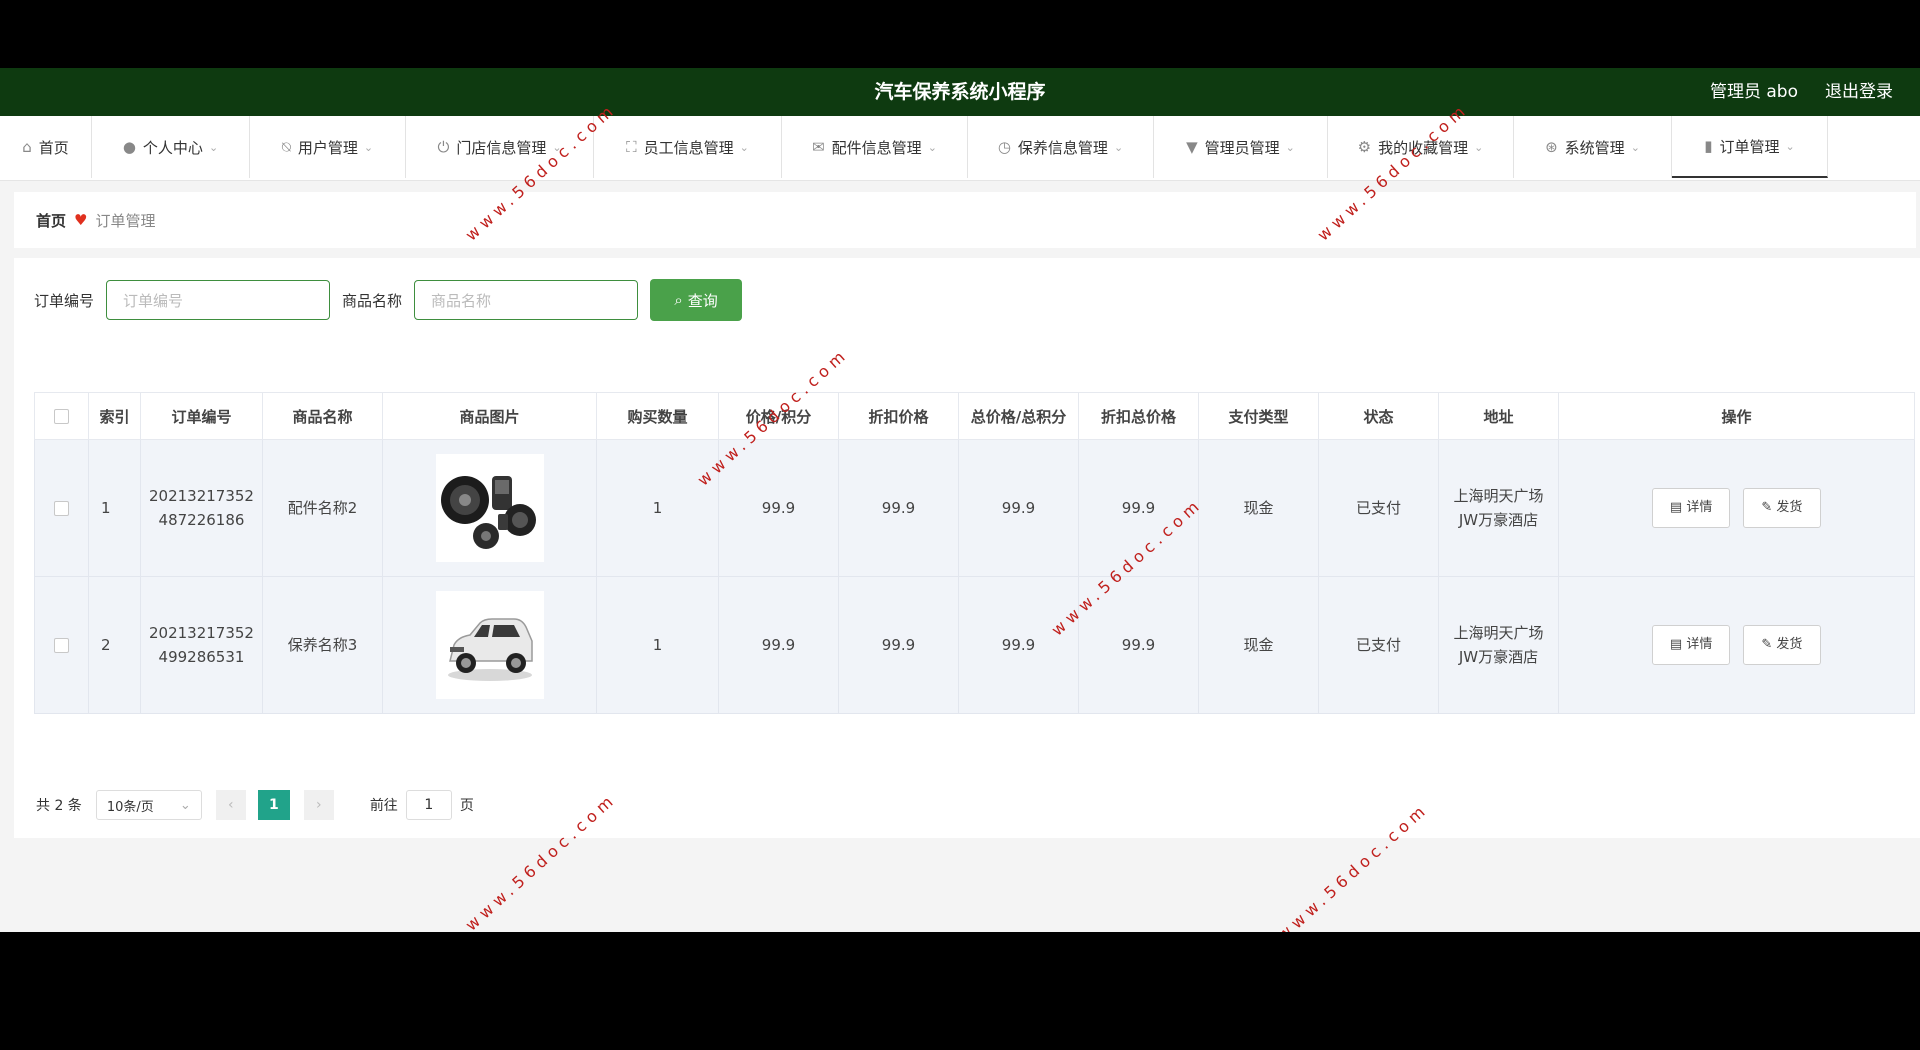 The width and height of the screenshot is (1920, 1050). What do you see at coordinates (1699, 507) in the screenshot?
I see `detail-button-label: 详情` at bounding box center [1699, 507].